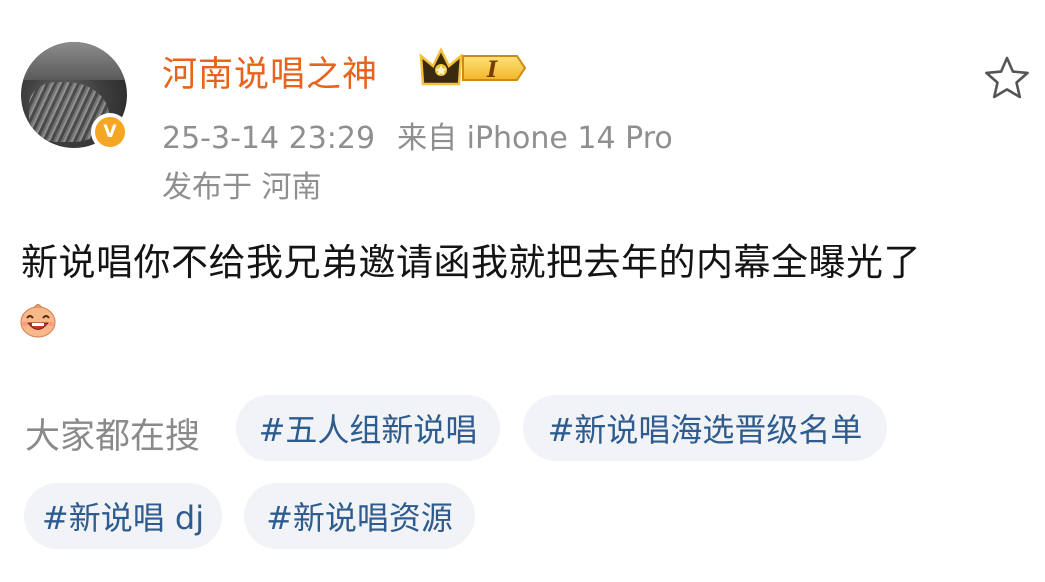  What do you see at coordinates (270, 71) in the screenshot?
I see `username: 河南说唱之神` at bounding box center [270, 71].